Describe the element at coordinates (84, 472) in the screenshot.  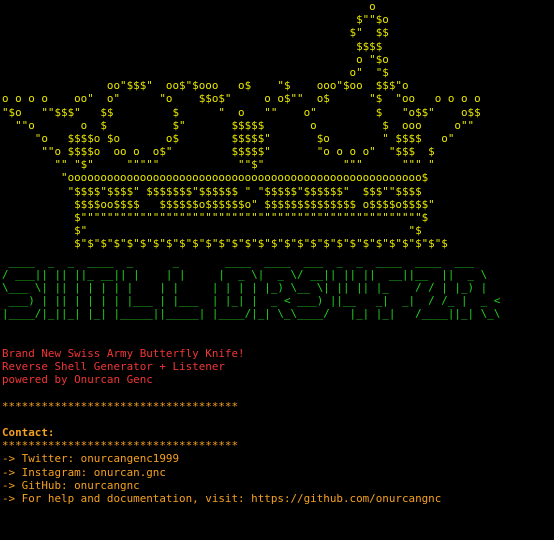
I see `contact-instagram: -> Instagram: onurcan.gnc` at that location.